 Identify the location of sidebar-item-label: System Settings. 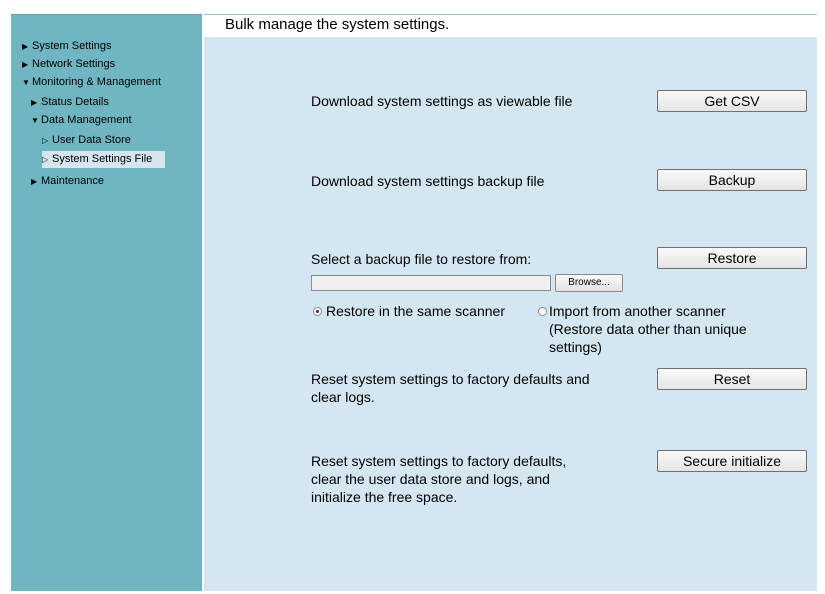
(72, 46).